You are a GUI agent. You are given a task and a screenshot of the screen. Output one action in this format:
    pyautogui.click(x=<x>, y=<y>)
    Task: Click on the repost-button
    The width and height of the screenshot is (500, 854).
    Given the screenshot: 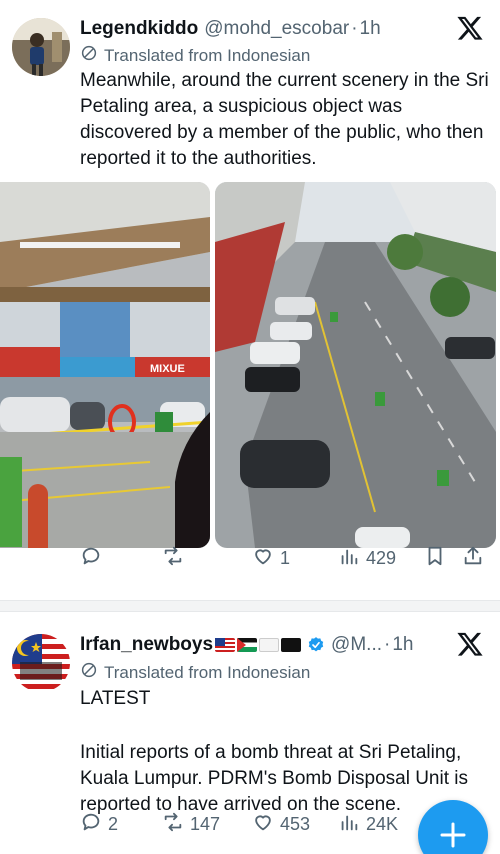 What is the action you would take?
    pyautogui.click(x=176, y=558)
    